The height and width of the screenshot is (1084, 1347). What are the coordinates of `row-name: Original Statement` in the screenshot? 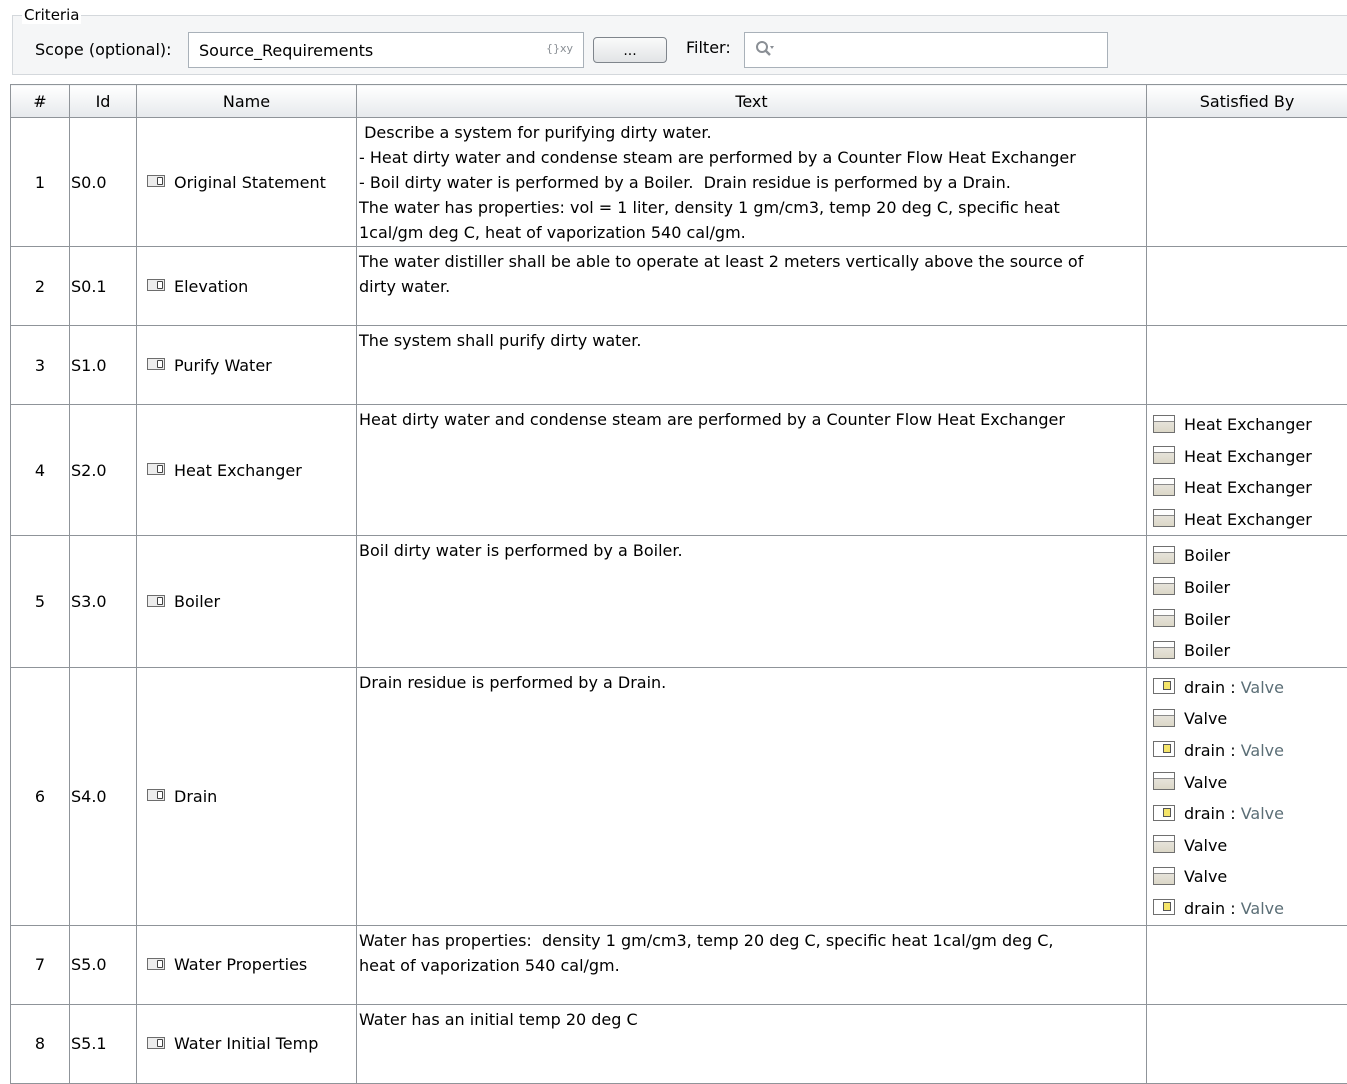 It's located at (247, 182).